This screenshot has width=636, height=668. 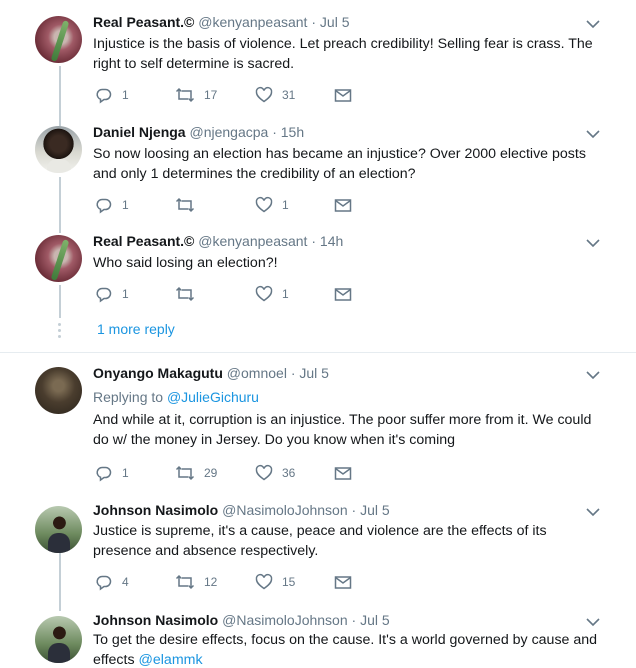 What do you see at coordinates (60, 332) in the screenshot?
I see `thread-dots` at bounding box center [60, 332].